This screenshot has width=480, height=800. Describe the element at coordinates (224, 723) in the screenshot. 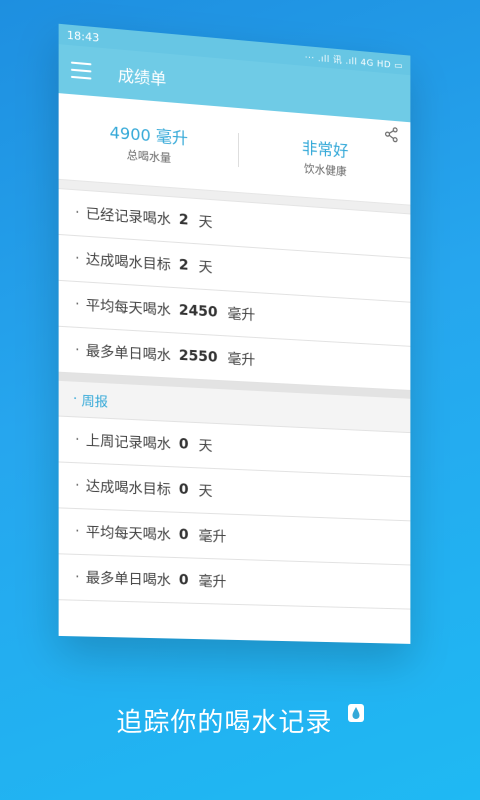

I see `caption-text: 追踪你的喝水记录` at that location.